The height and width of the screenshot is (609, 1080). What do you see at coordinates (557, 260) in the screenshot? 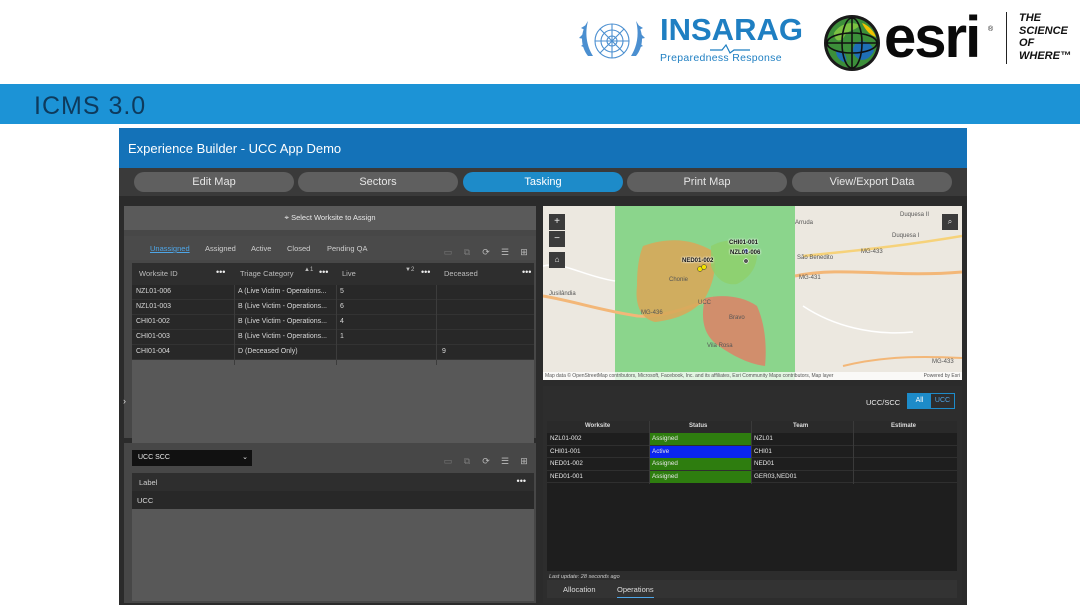
I see `home-button: ⌂` at bounding box center [557, 260].